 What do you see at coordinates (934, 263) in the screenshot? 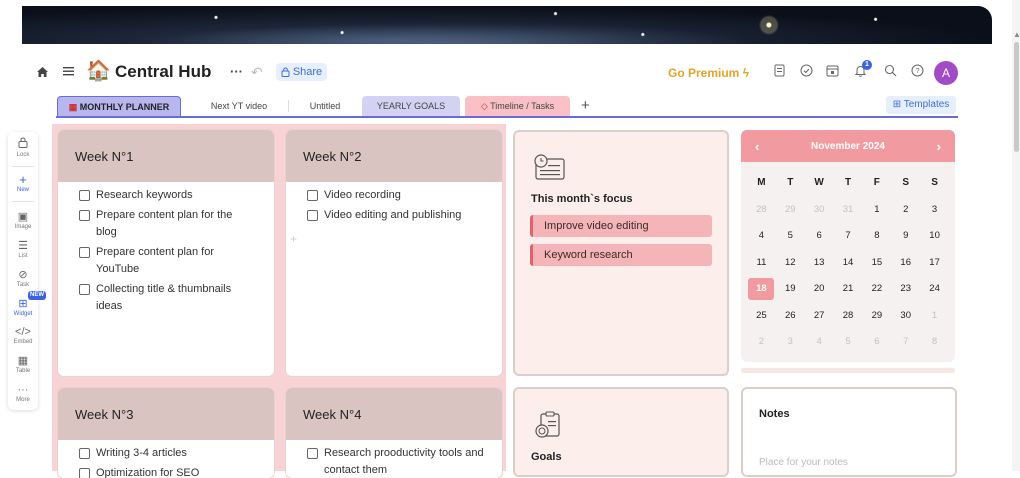
I see `calendar-day: 17` at bounding box center [934, 263].